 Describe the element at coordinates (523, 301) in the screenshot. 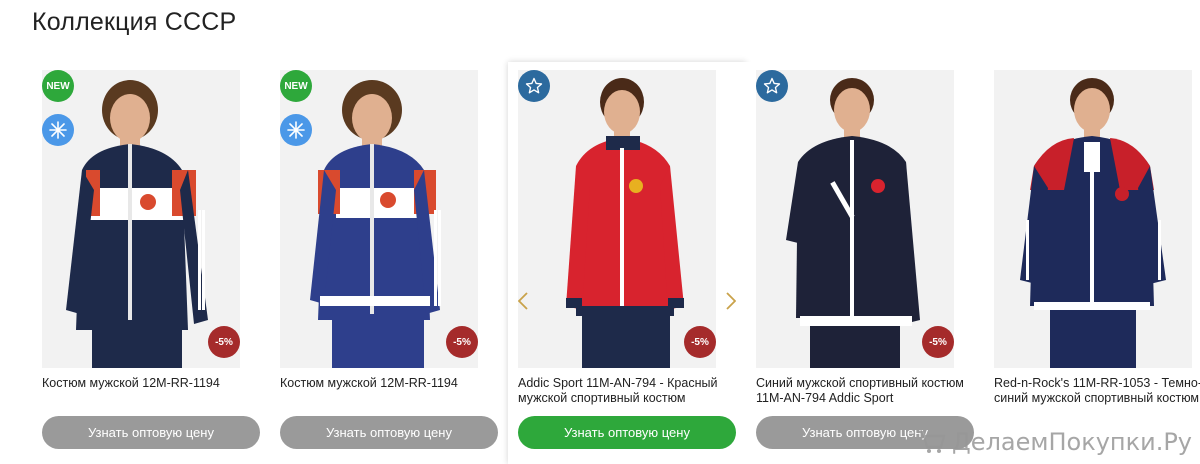

I see `carousel-prev-arrow` at that location.